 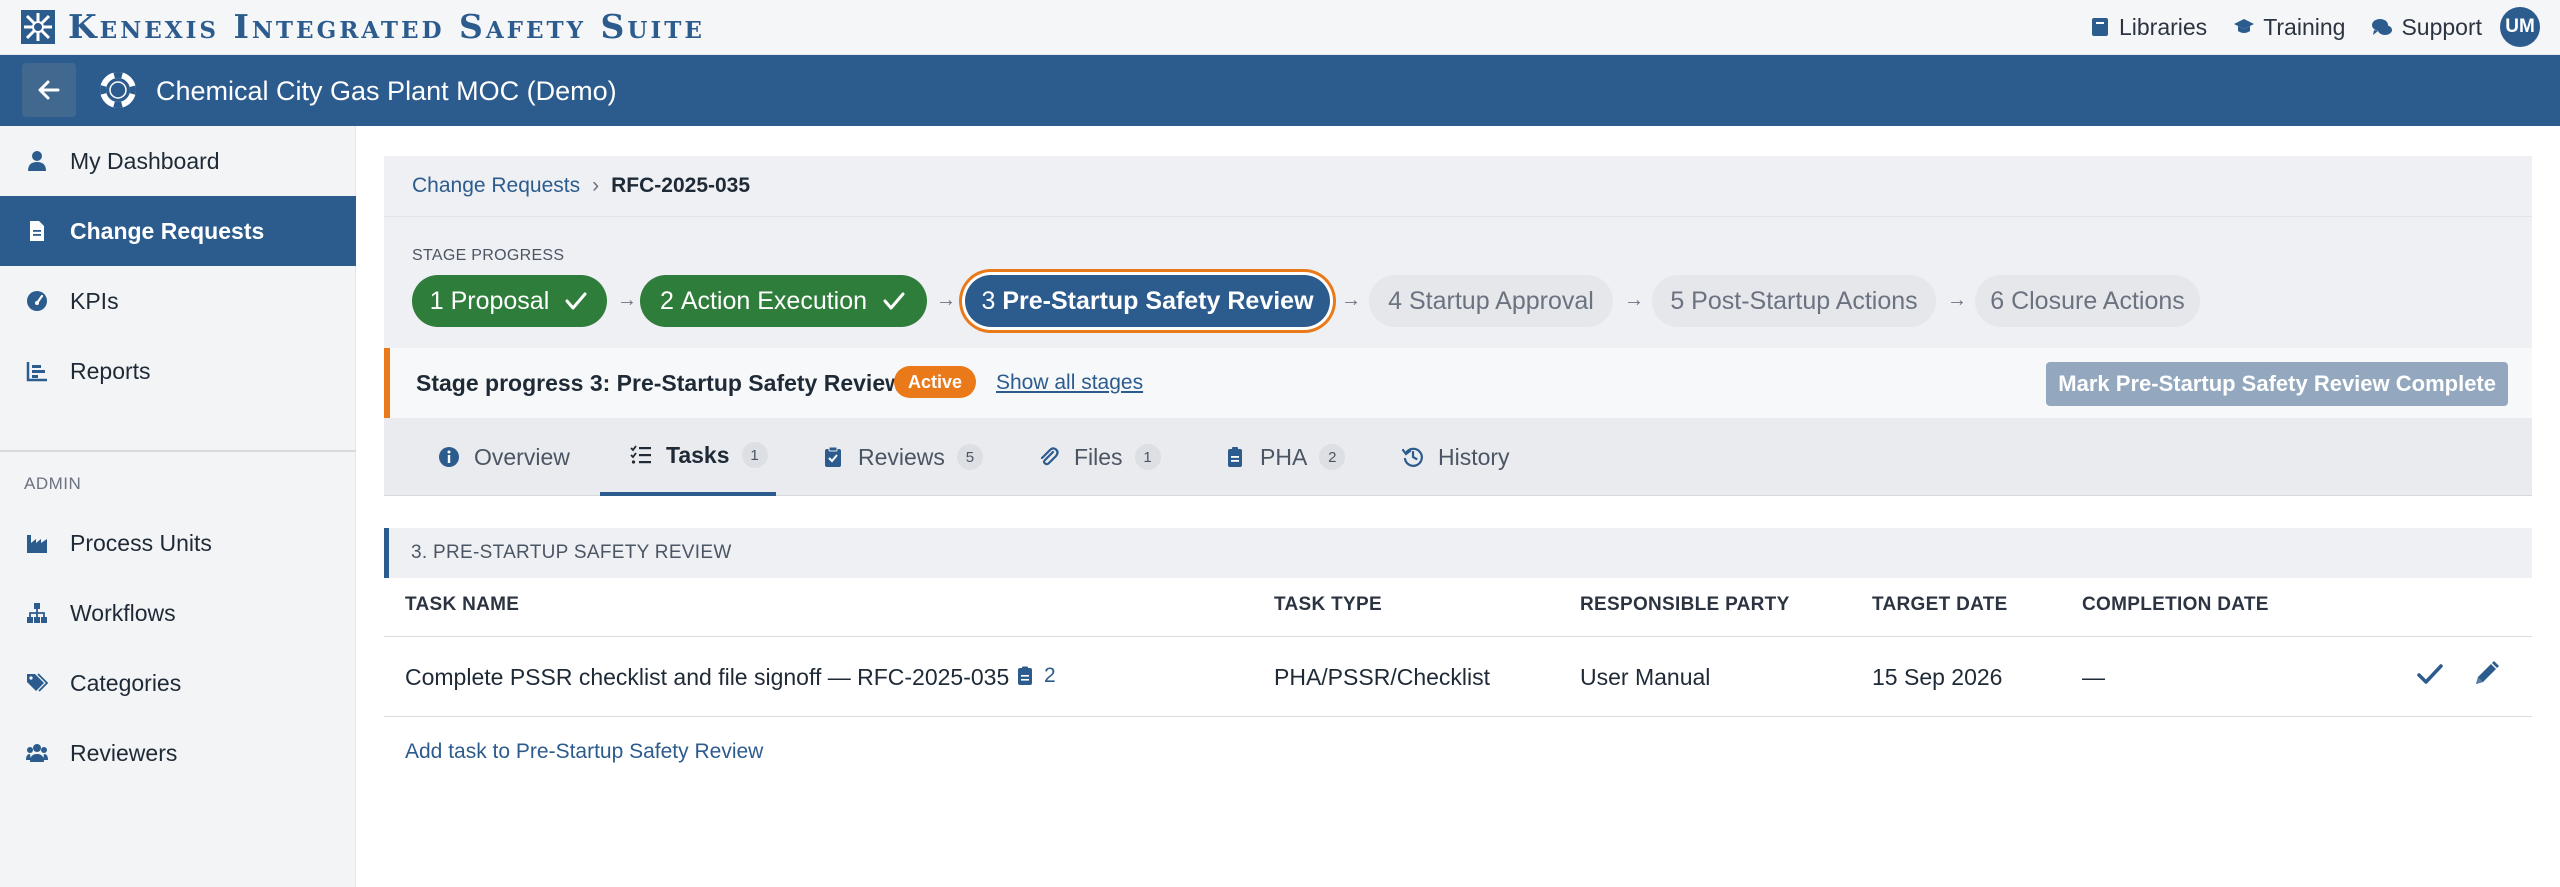 I want to click on tab-label: Reviews, so click(x=901, y=456).